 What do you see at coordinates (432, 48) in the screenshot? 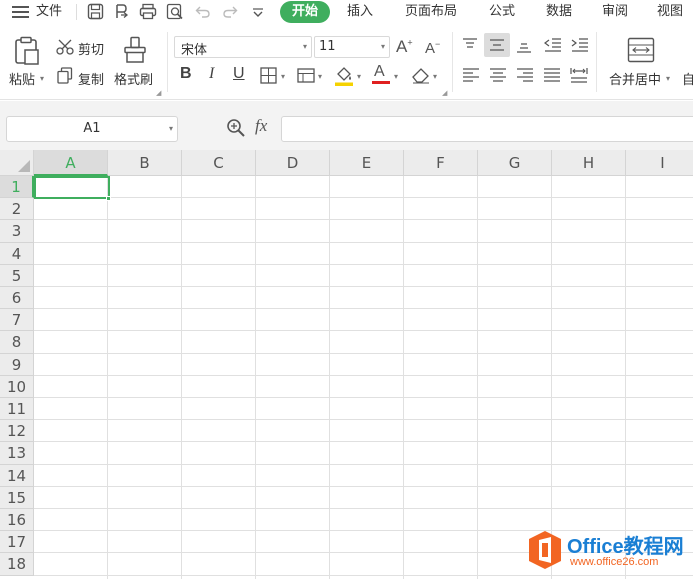
I see `shrink-font-button: A−` at bounding box center [432, 48].